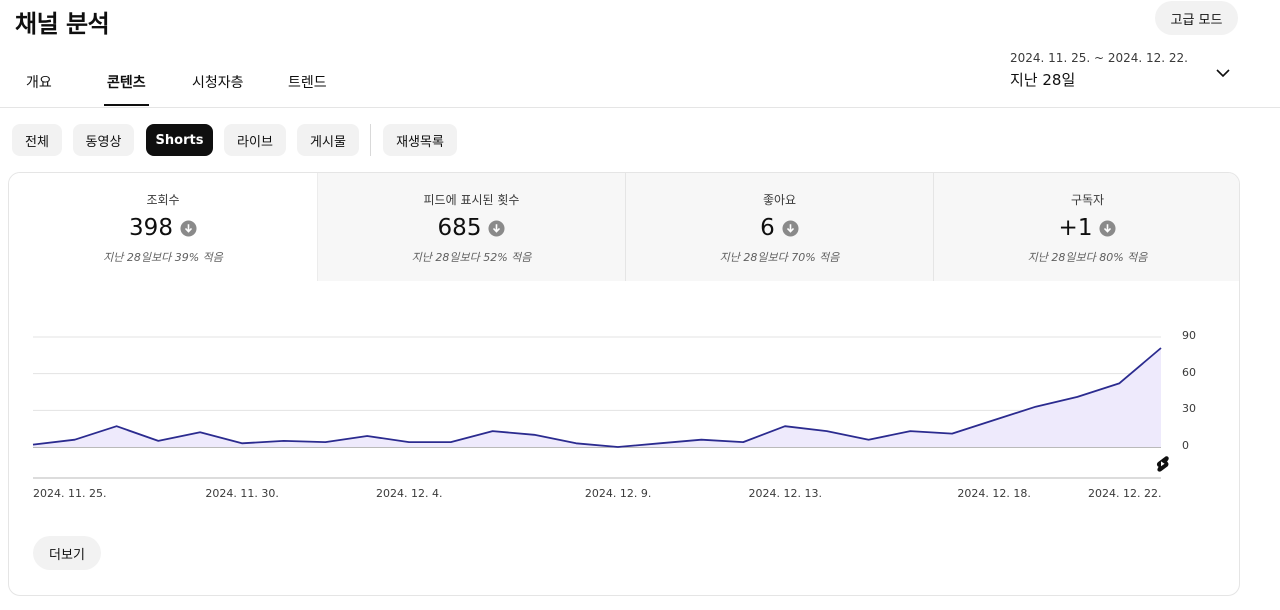 Image resolution: width=1280 pixels, height=610 pixels. What do you see at coordinates (67, 553) in the screenshot?
I see `more-button: 더보기` at bounding box center [67, 553].